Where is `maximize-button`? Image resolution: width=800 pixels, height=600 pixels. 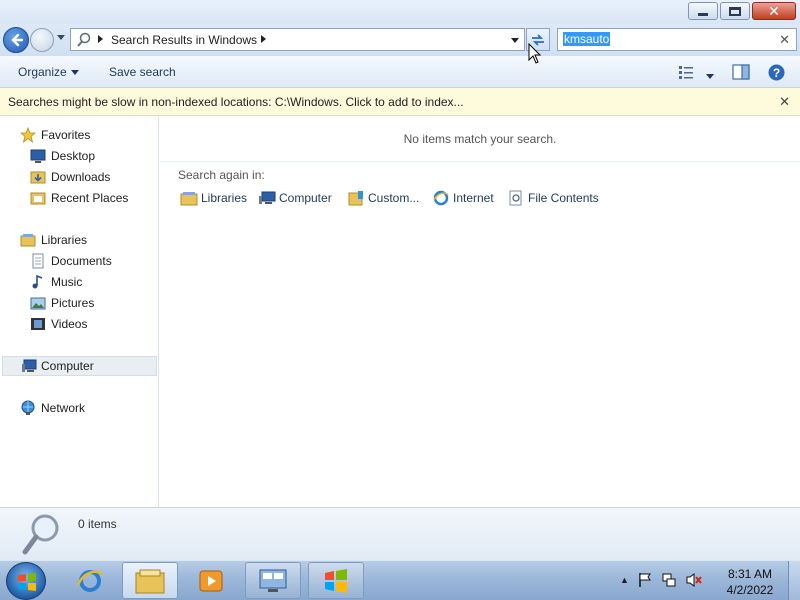
maximize-button is located at coordinates (735, 11).